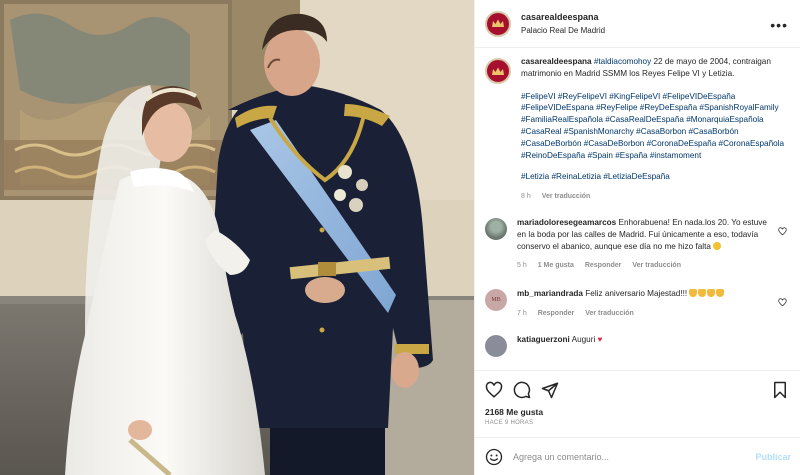 Image resolution: width=800 pixels, height=475 pixels. I want to click on heart-emoji-icon: ♥, so click(600, 339).